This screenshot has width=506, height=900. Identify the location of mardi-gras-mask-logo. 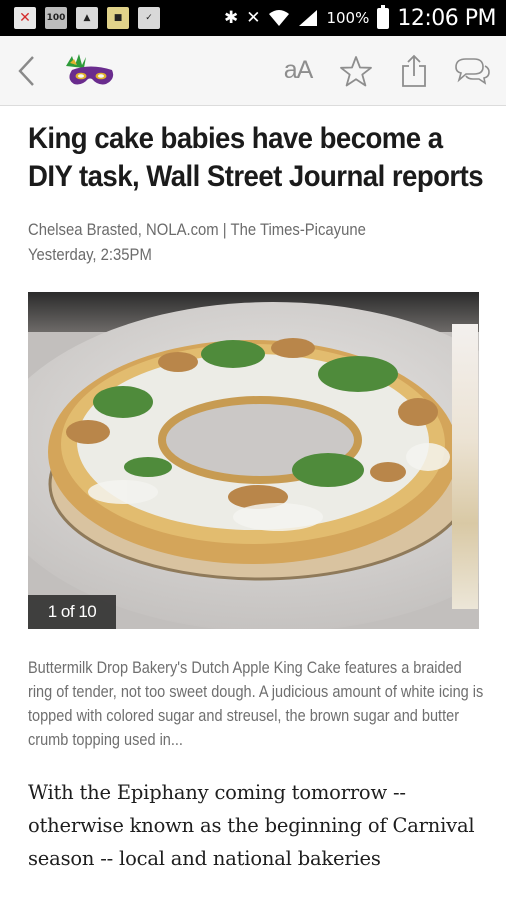
(90, 71).